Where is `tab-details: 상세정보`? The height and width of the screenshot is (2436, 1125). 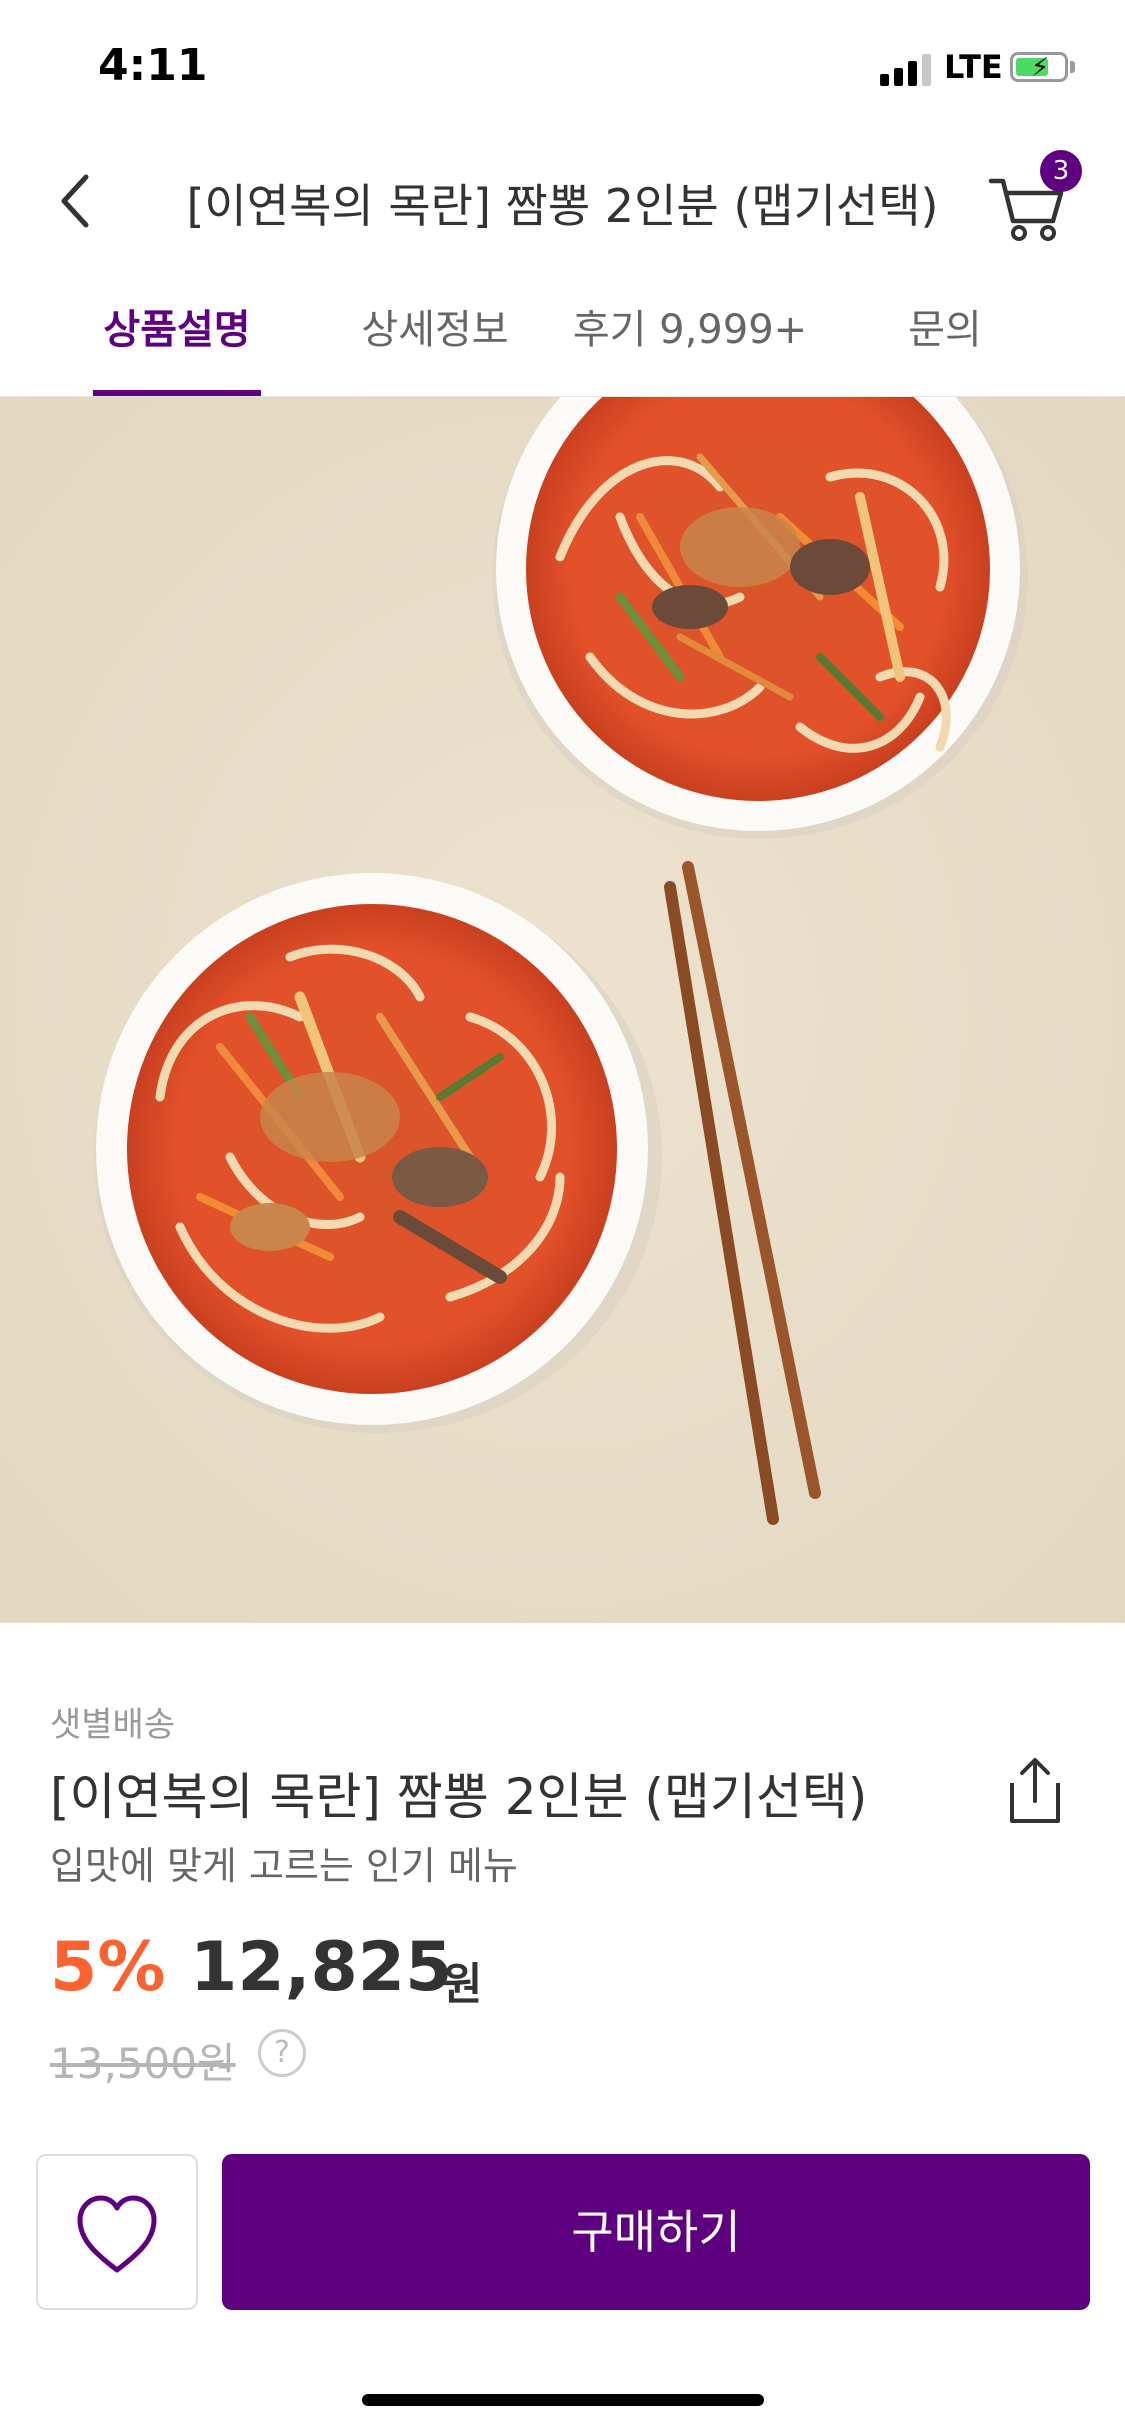
tab-details: 상세정보 is located at coordinates (435, 338).